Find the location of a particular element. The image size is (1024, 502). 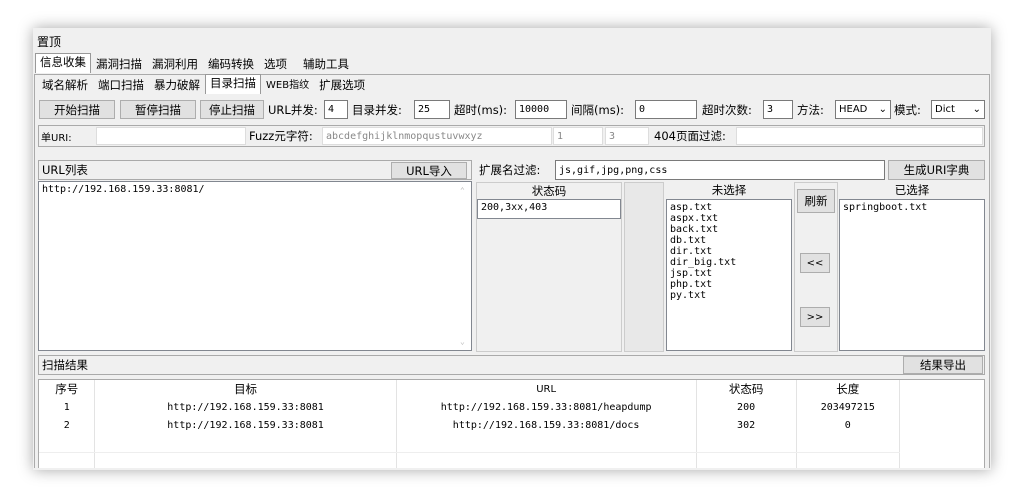

list-item: jsp.txt is located at coordinates (729, 273).